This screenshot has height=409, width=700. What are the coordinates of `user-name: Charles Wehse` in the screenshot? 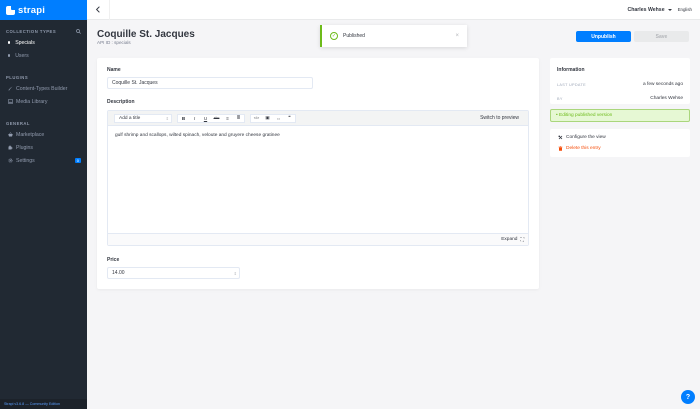 It's located at (646, 9).